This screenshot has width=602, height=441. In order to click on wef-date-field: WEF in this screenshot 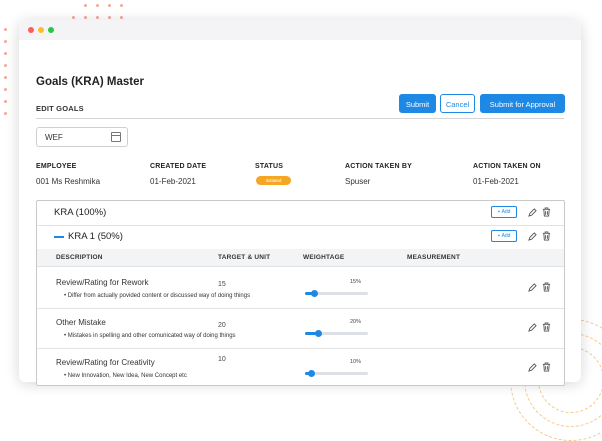, I will do `click(82, 137)`.